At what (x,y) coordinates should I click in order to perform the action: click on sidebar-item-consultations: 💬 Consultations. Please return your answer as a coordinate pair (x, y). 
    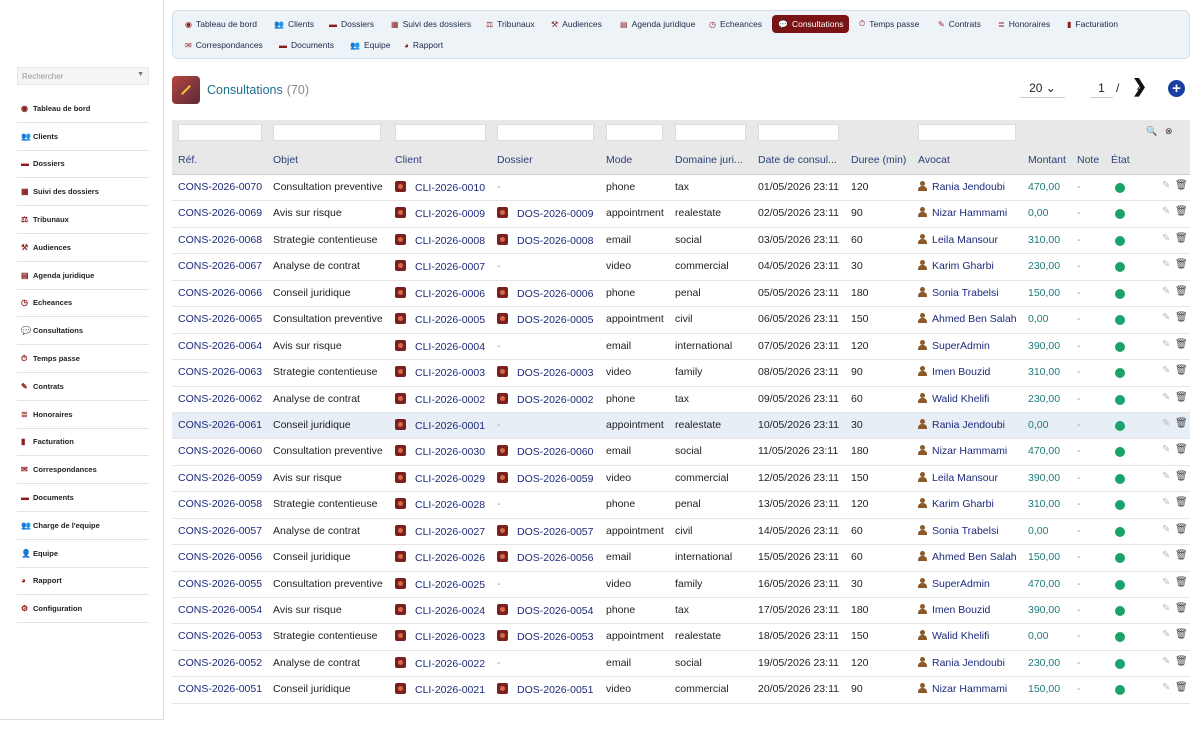
    Looking at the image, I should click on (83, 331).